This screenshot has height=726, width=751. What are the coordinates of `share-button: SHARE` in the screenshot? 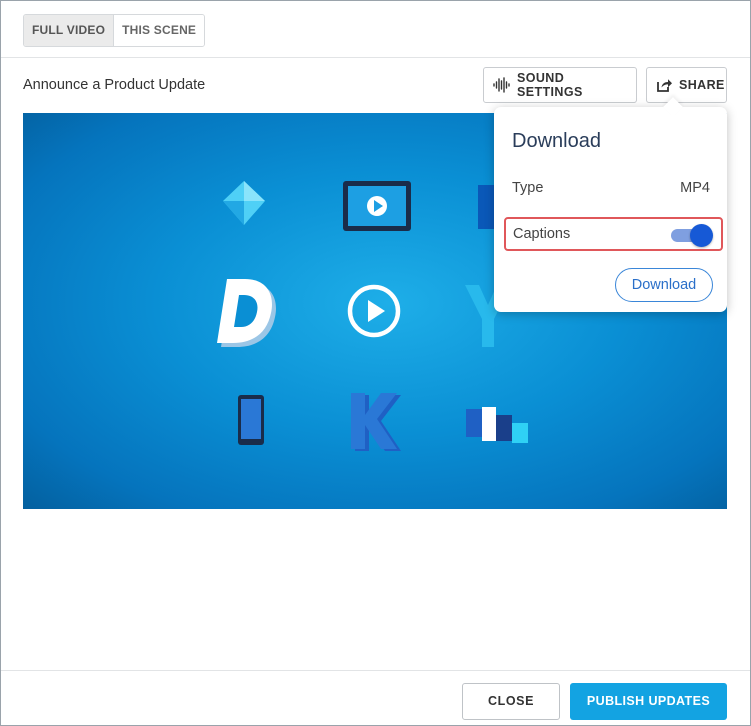 It's located at (686, 85).